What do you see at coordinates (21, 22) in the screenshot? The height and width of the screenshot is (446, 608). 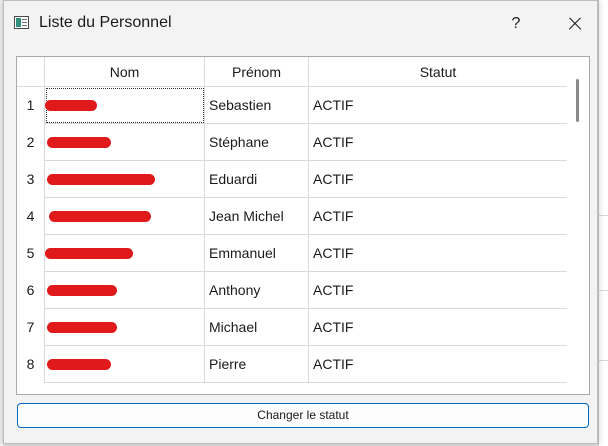 I see `app-window-icon` at bounding box center [21, 22].